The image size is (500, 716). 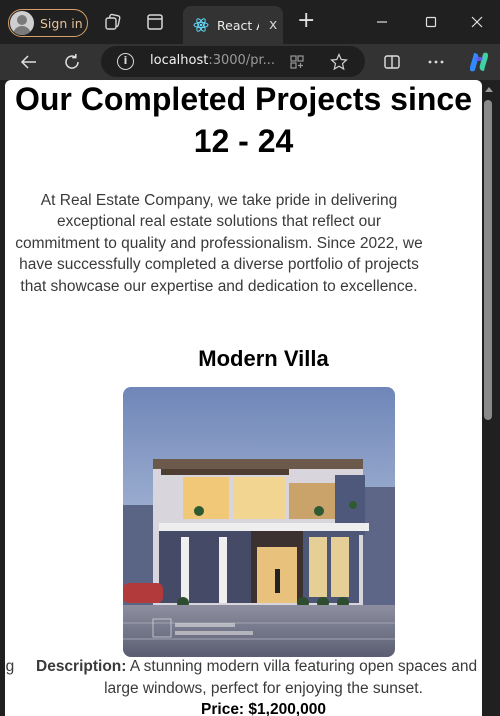 I want to click on tab-react-app: React A x, so click(x=233, y=25).